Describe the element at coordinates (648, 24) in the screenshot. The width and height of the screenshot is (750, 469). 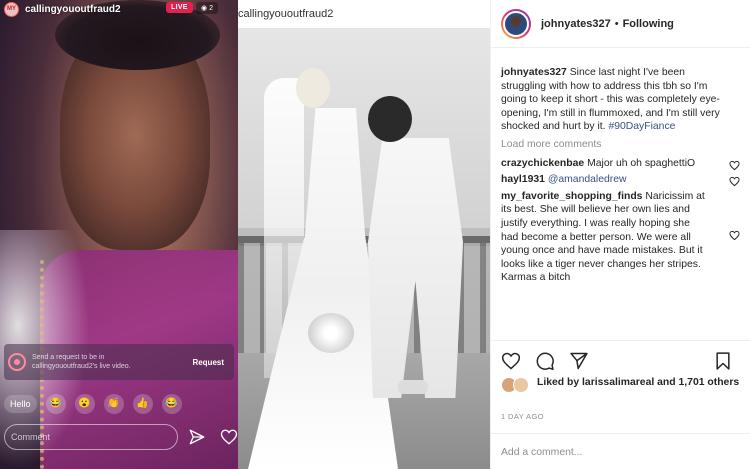
I see `following-button: Following` at that location.